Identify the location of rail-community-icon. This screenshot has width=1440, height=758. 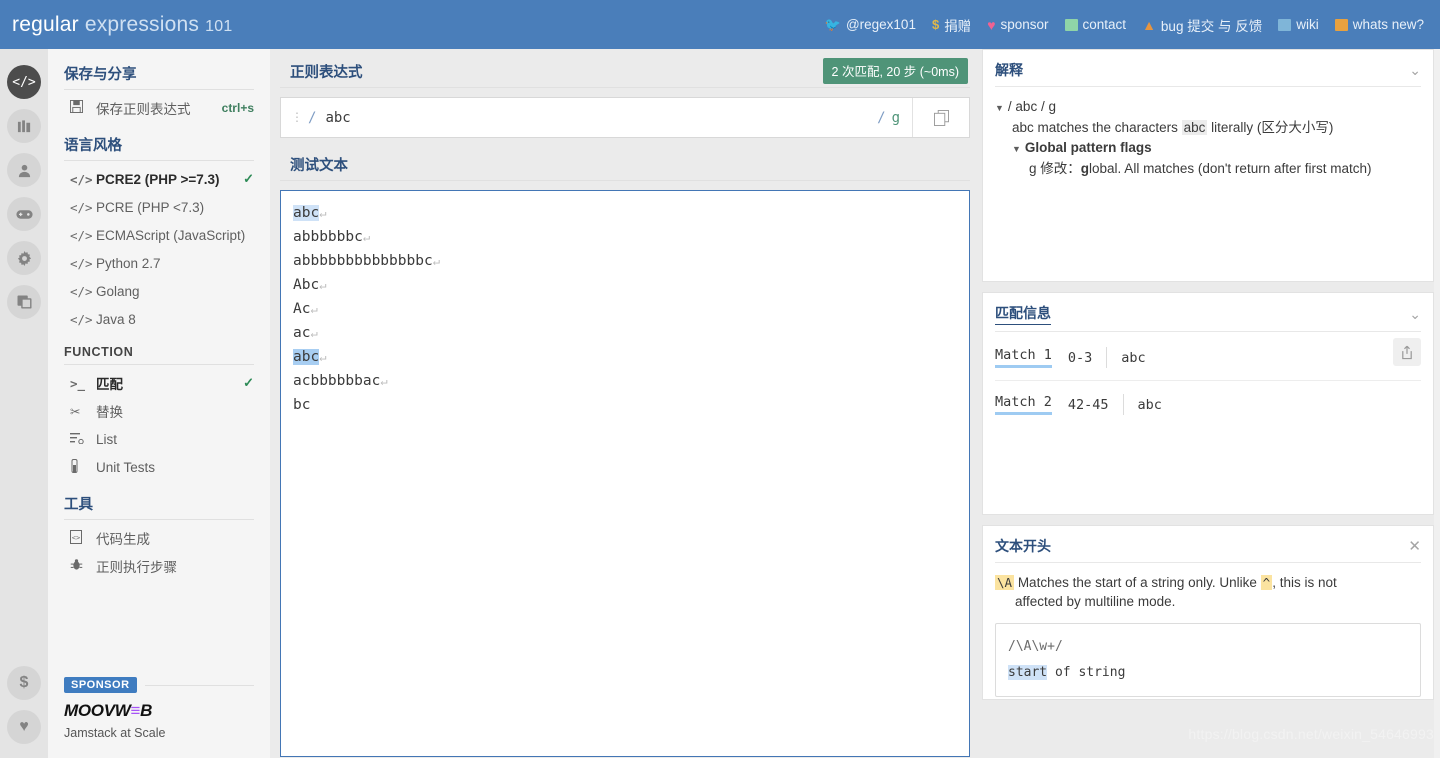
(24, 302).